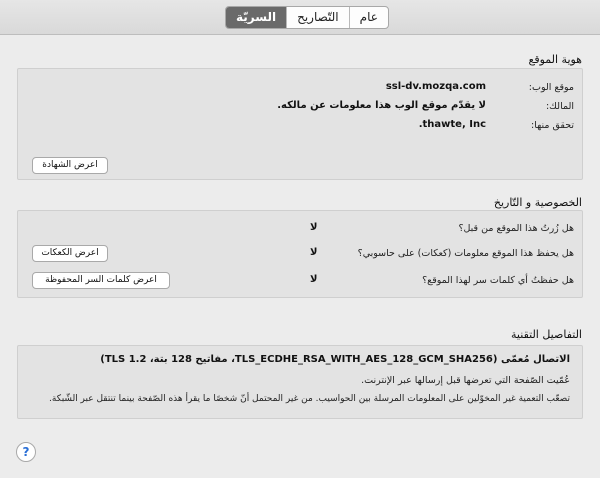  What do you see at coordinates (314, 252) in the screenshot?
I see `cookies-answer: لا` at bounding box center [314, 252].